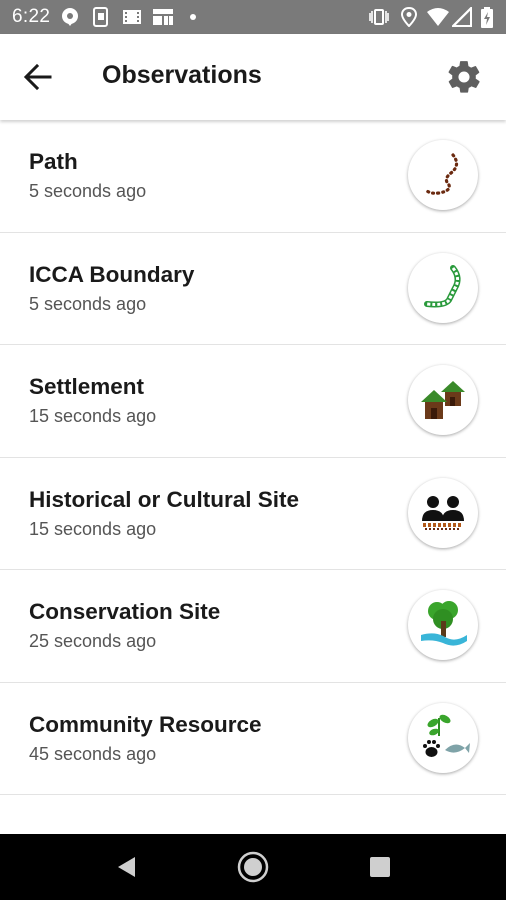  I want to click on gear-icon, so click(464, 77).